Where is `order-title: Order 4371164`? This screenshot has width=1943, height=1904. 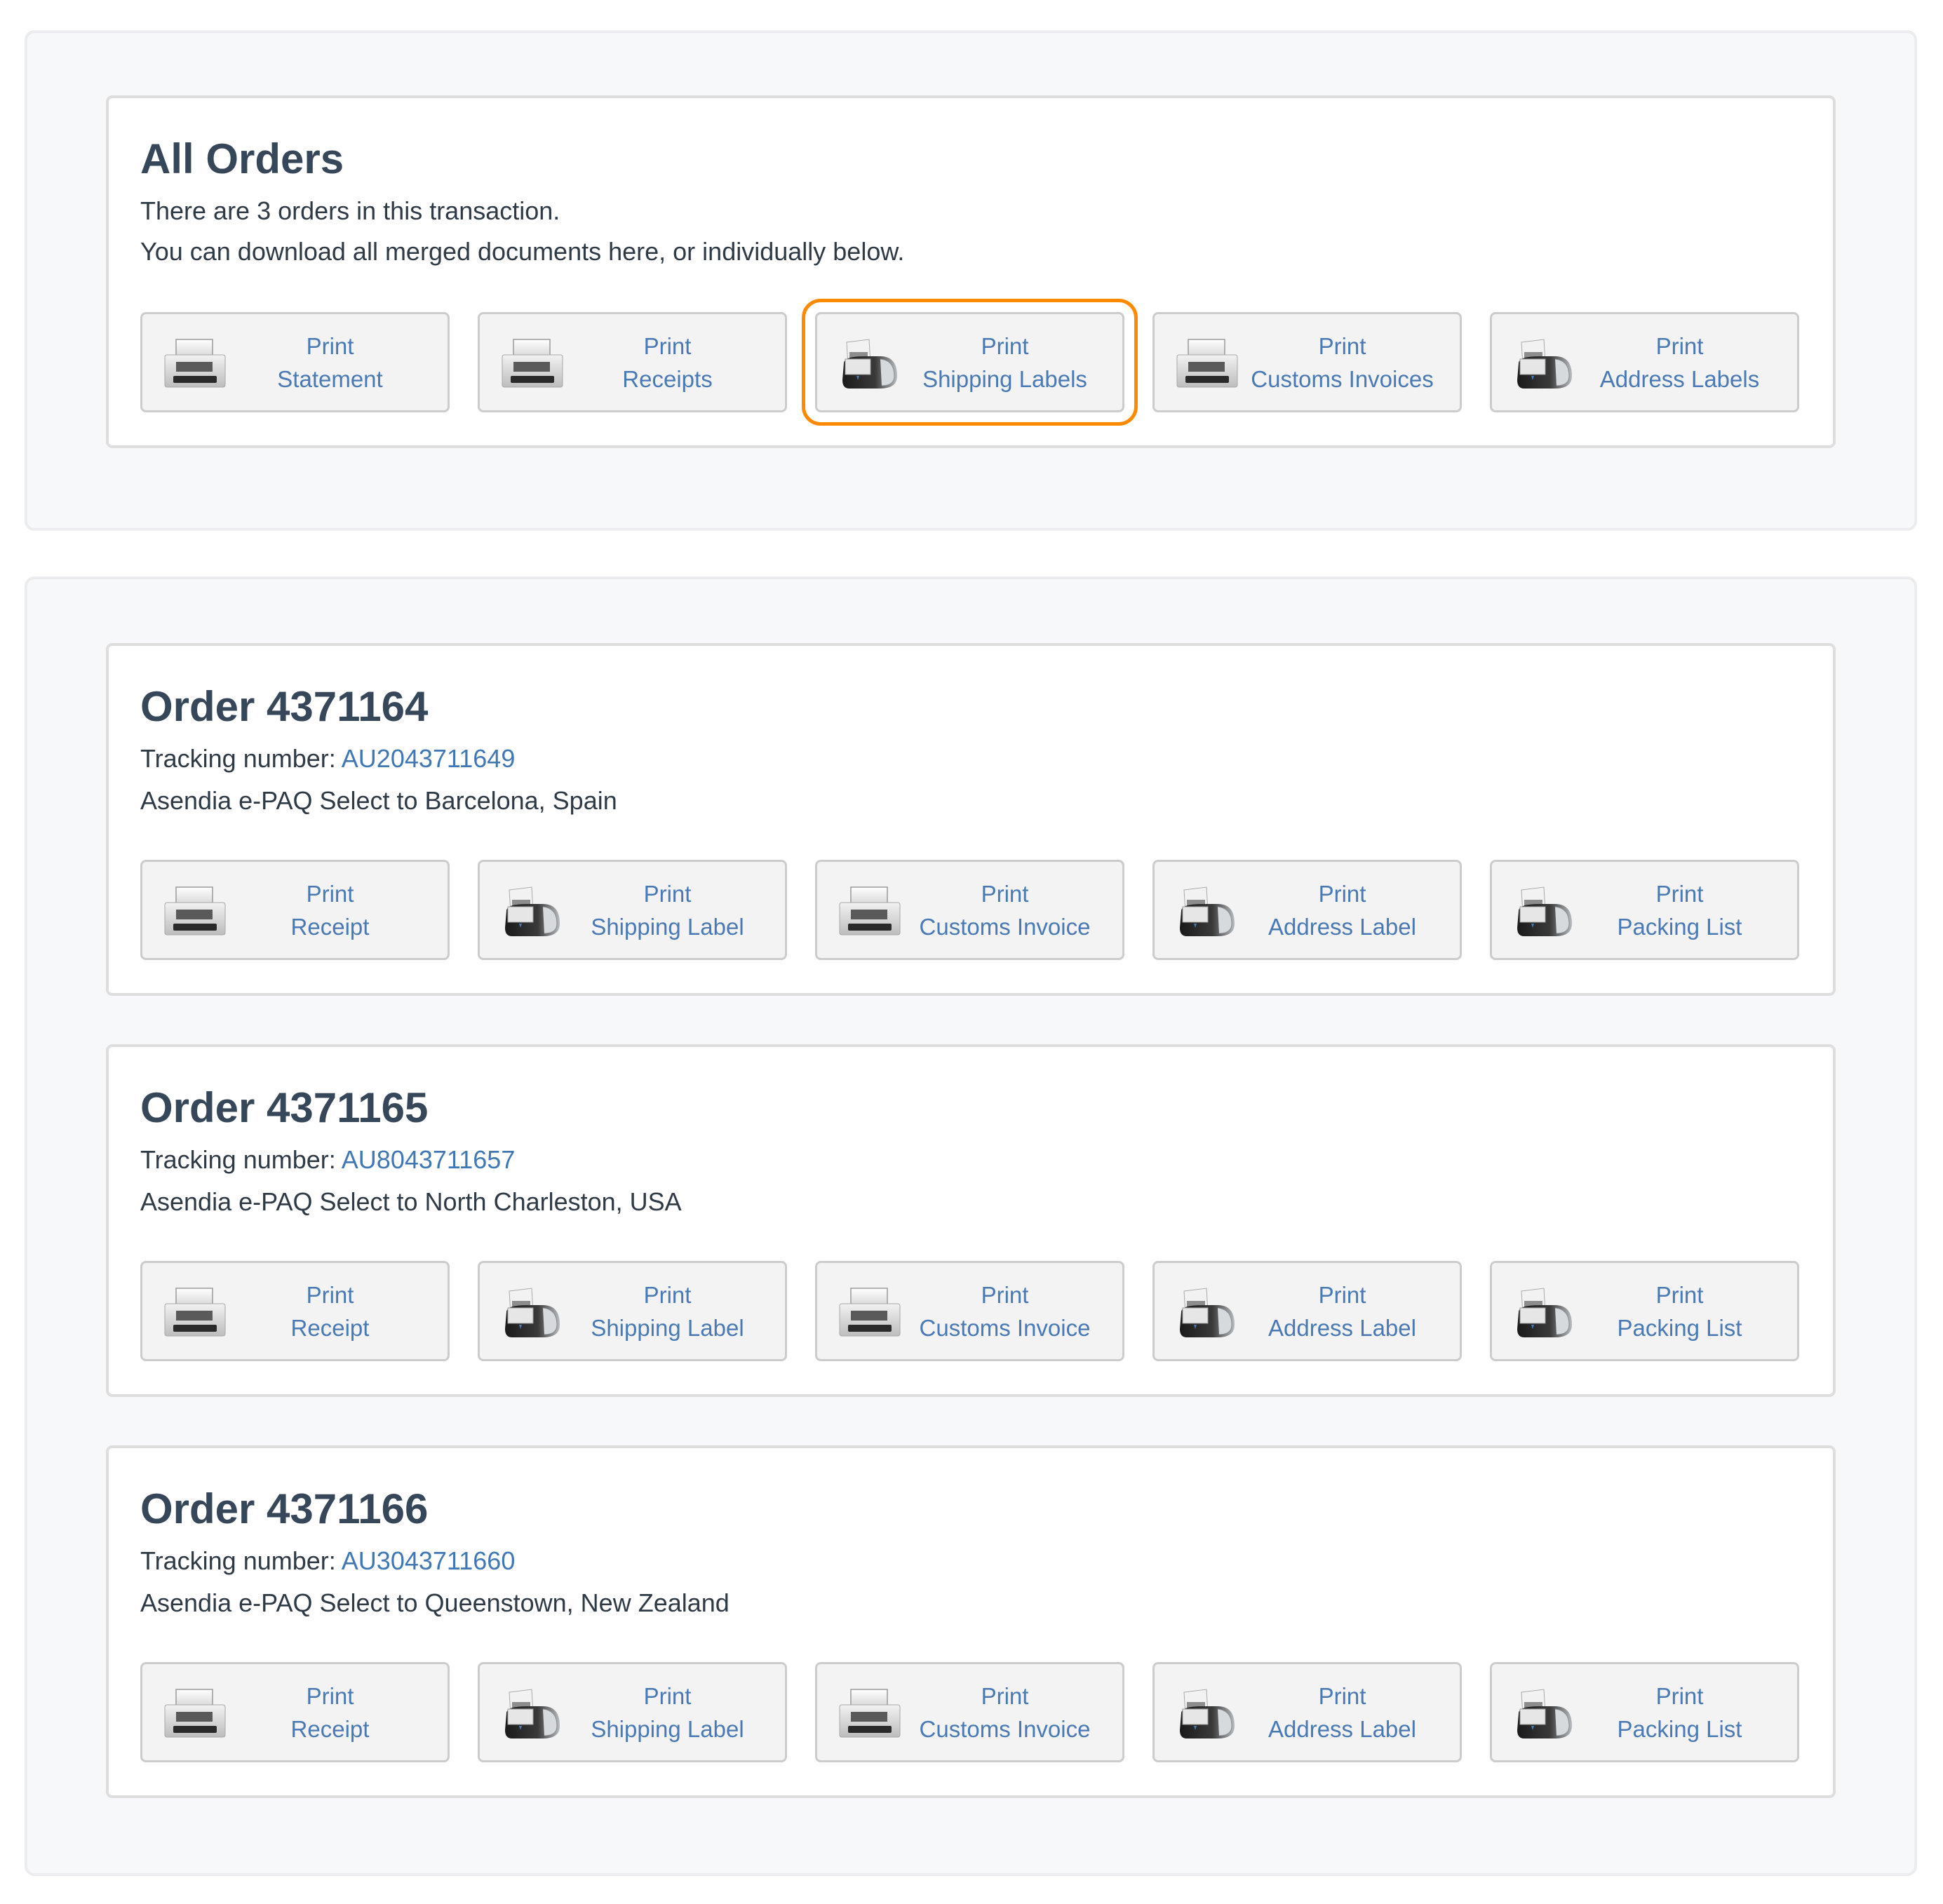
order-title: Order 4371164 is located at coordinates (284, 707).